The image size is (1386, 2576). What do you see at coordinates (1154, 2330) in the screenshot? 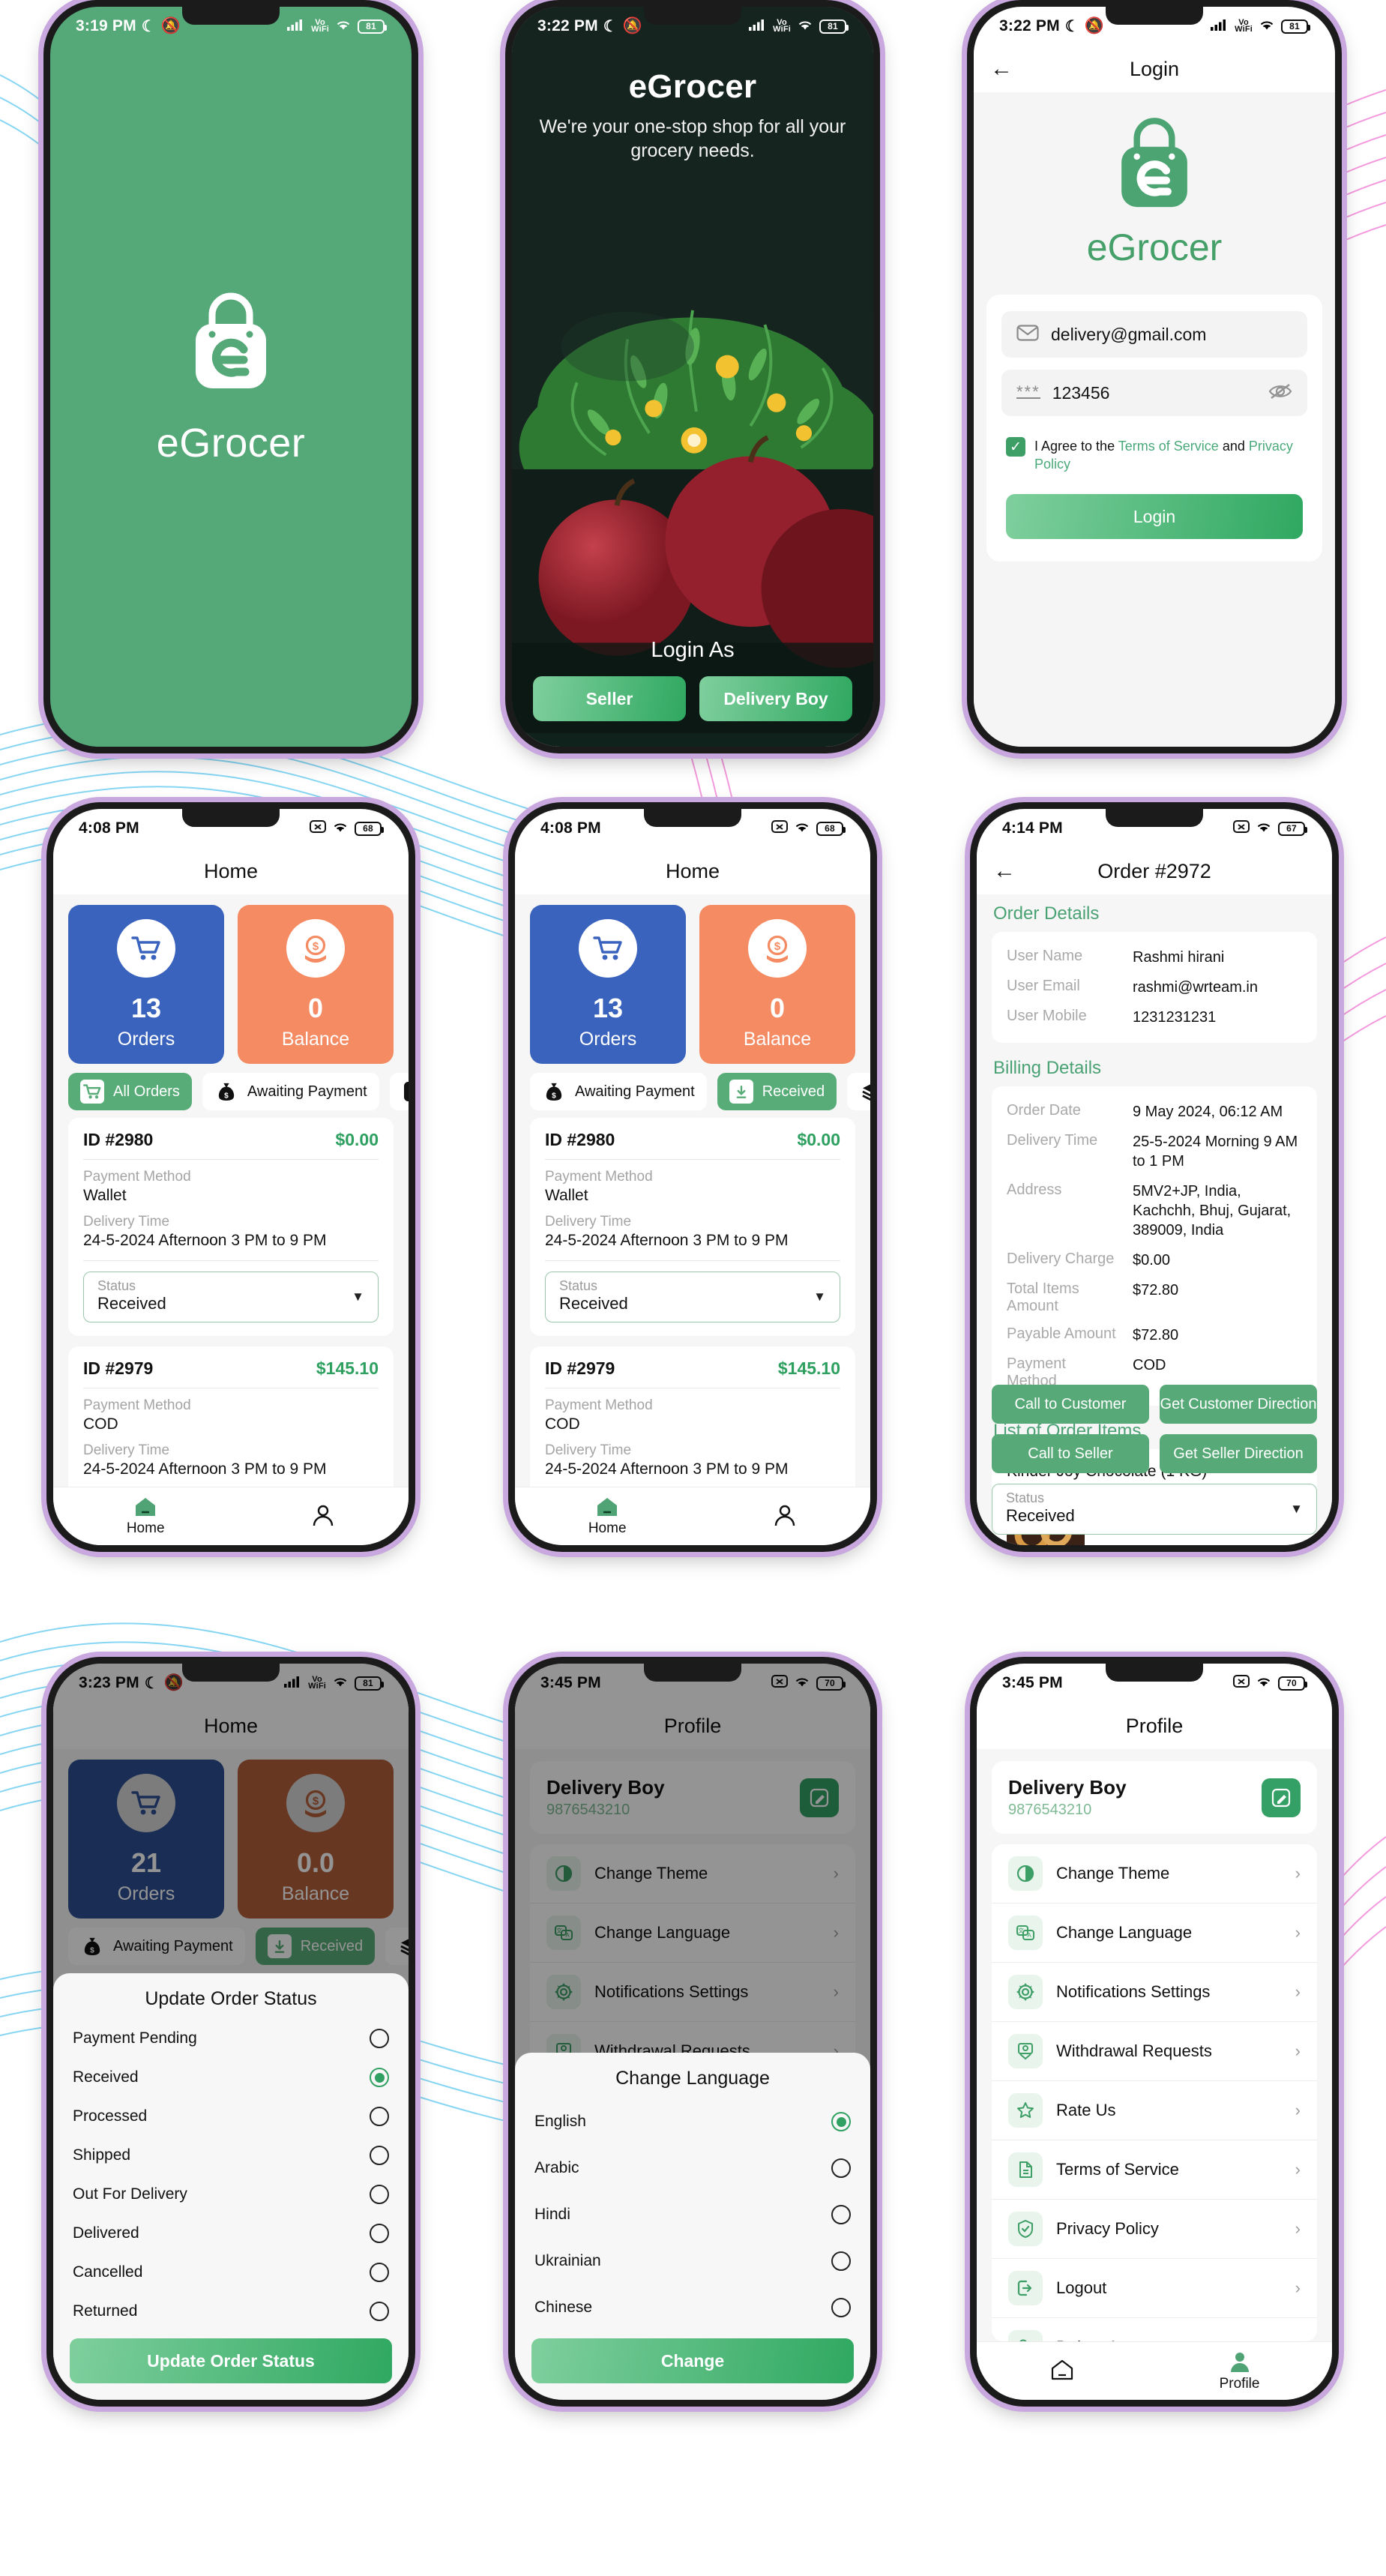
I see `menu-item-delete-account: Delete Account ›` at bounding box center [1154, 2330].